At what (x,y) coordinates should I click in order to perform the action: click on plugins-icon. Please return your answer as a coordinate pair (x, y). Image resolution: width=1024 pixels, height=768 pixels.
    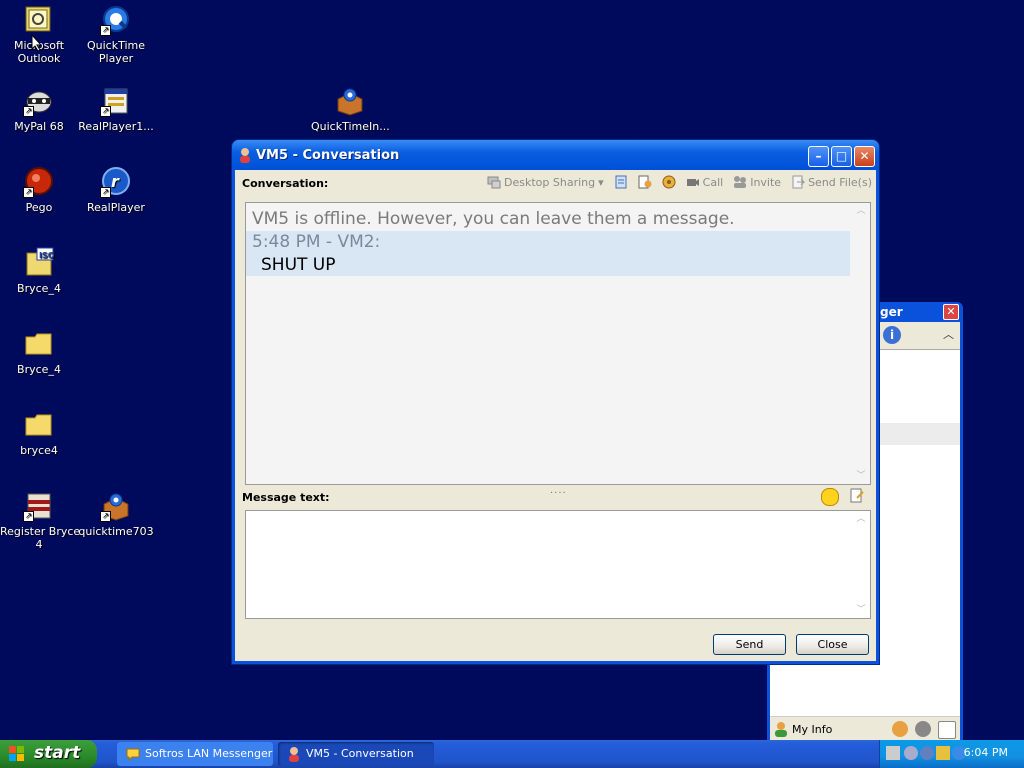
    Looking at the image, I should click on (669, 182).